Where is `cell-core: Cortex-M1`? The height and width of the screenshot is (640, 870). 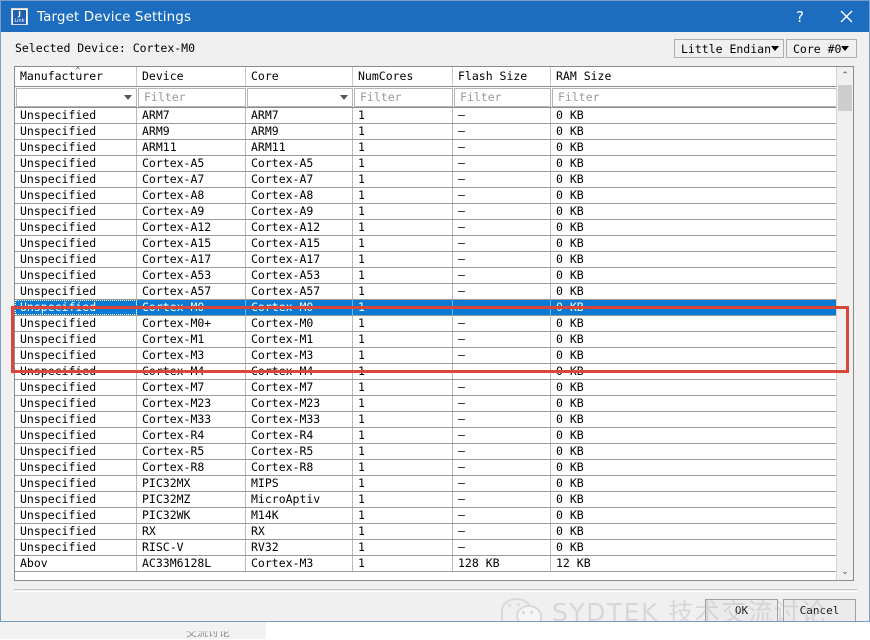 cell-core: Cortex-M1 is located at coordinates (299, 339).